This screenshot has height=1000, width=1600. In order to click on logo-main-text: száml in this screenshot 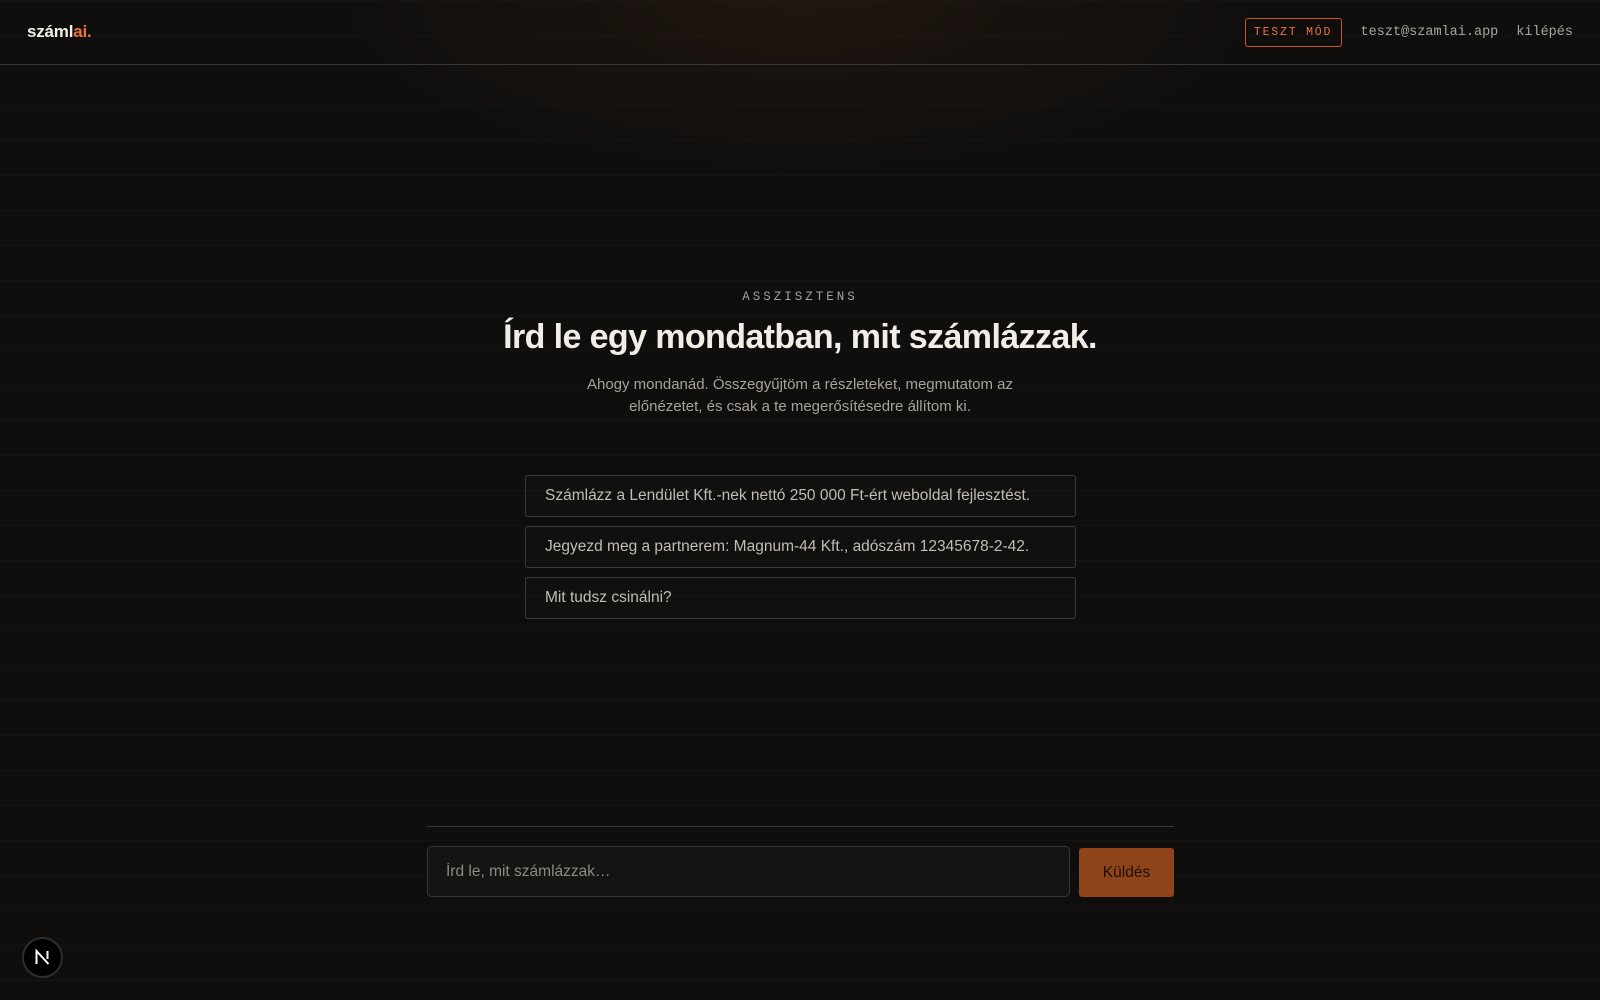, I will do `click(50, 31)`.